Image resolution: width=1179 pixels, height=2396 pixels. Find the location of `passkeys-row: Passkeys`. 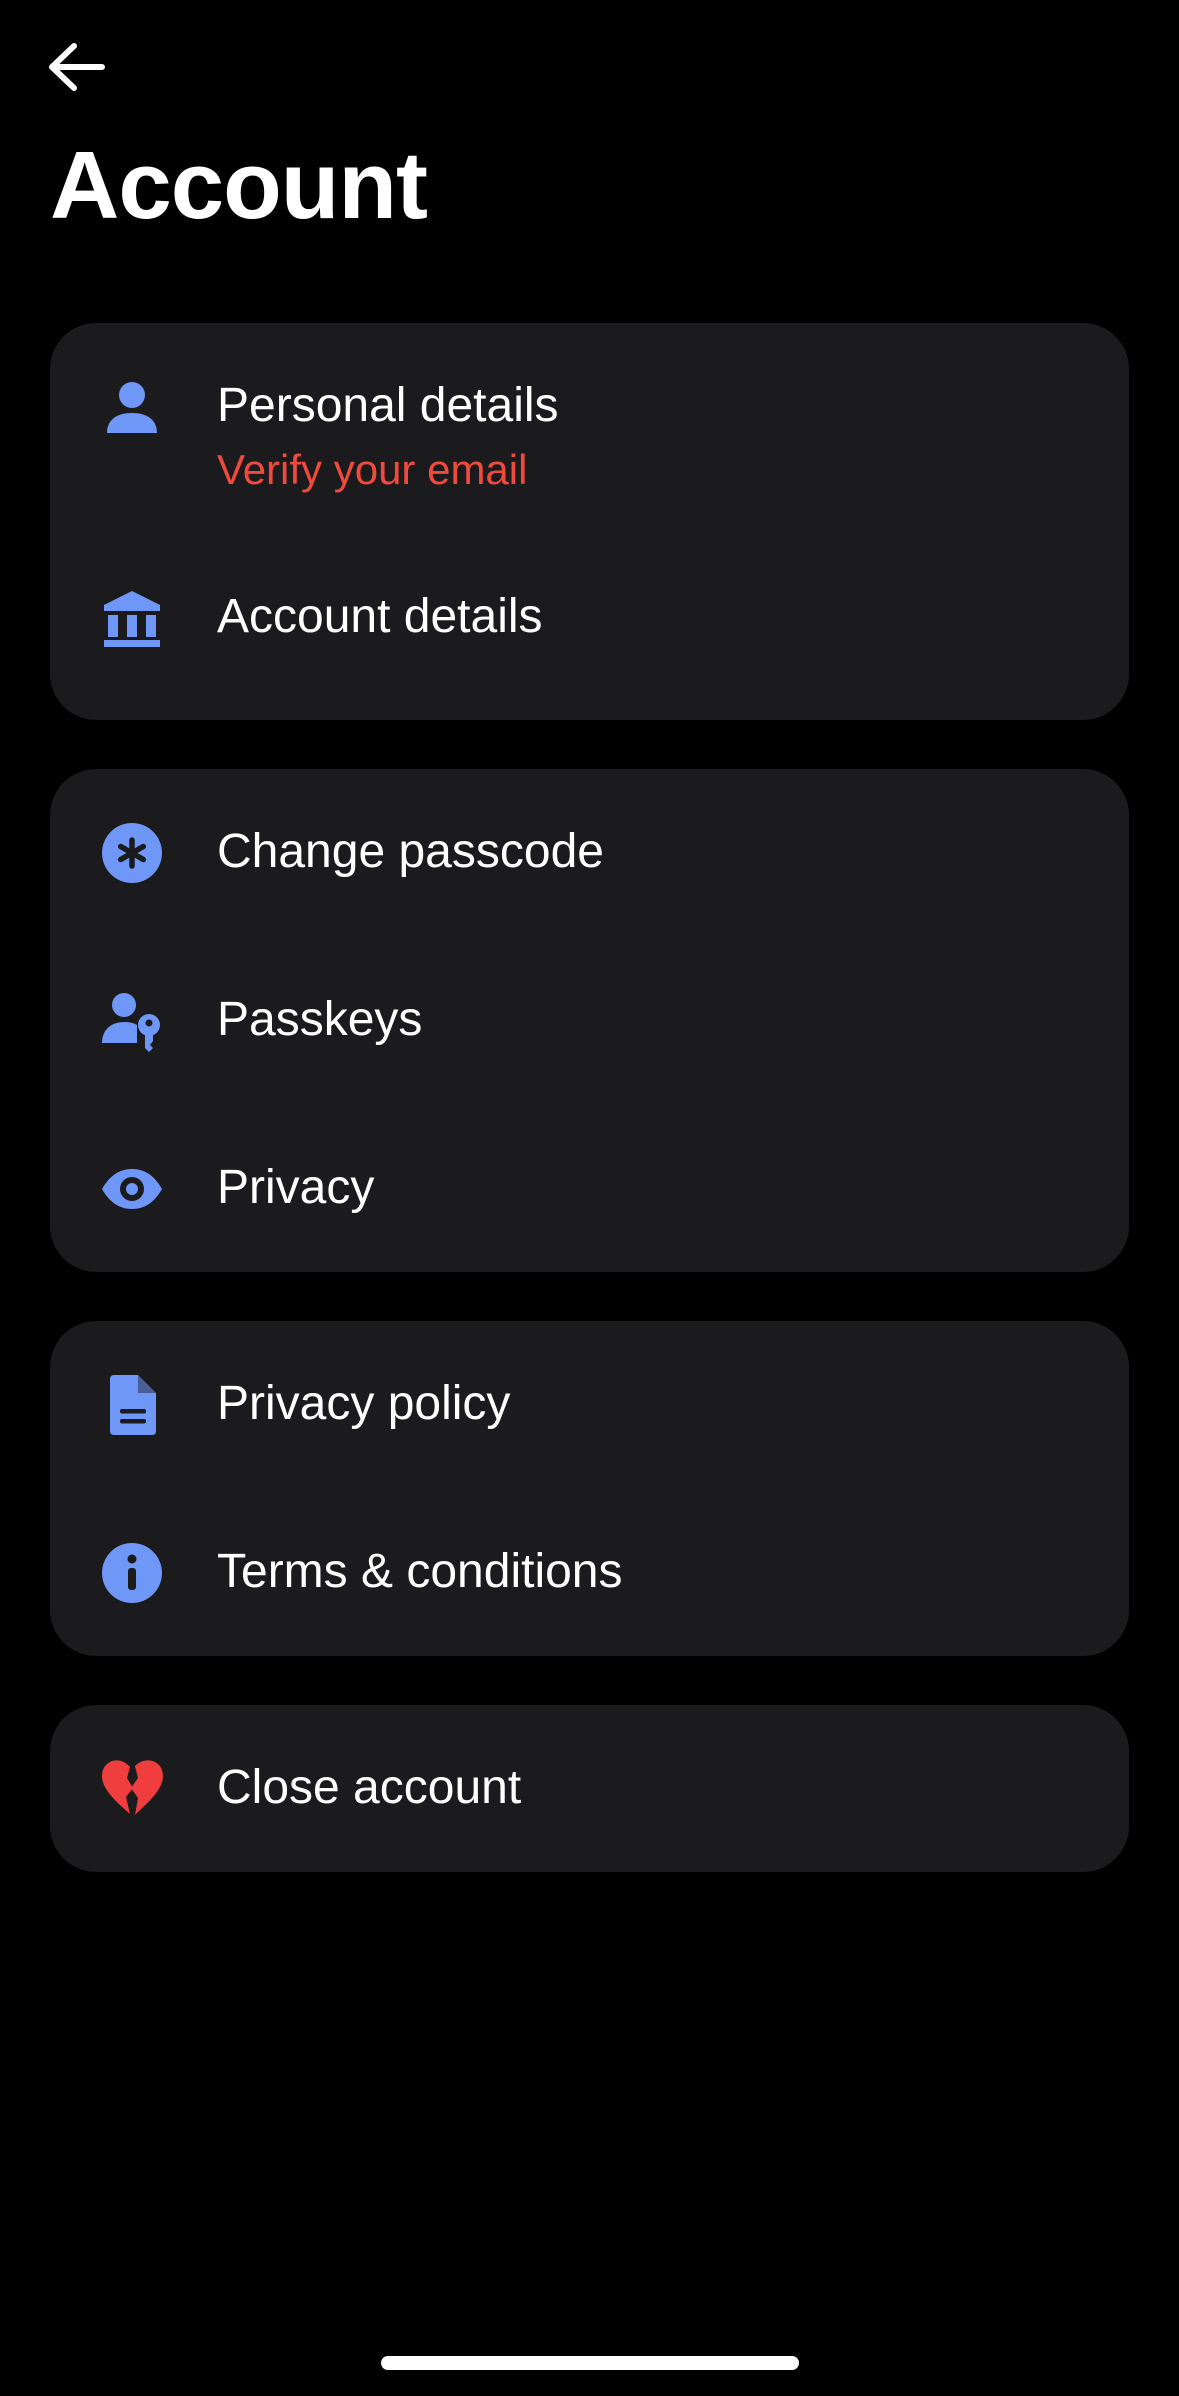

passkeys-row: Passkeys is located at coordinates (589, 1021).